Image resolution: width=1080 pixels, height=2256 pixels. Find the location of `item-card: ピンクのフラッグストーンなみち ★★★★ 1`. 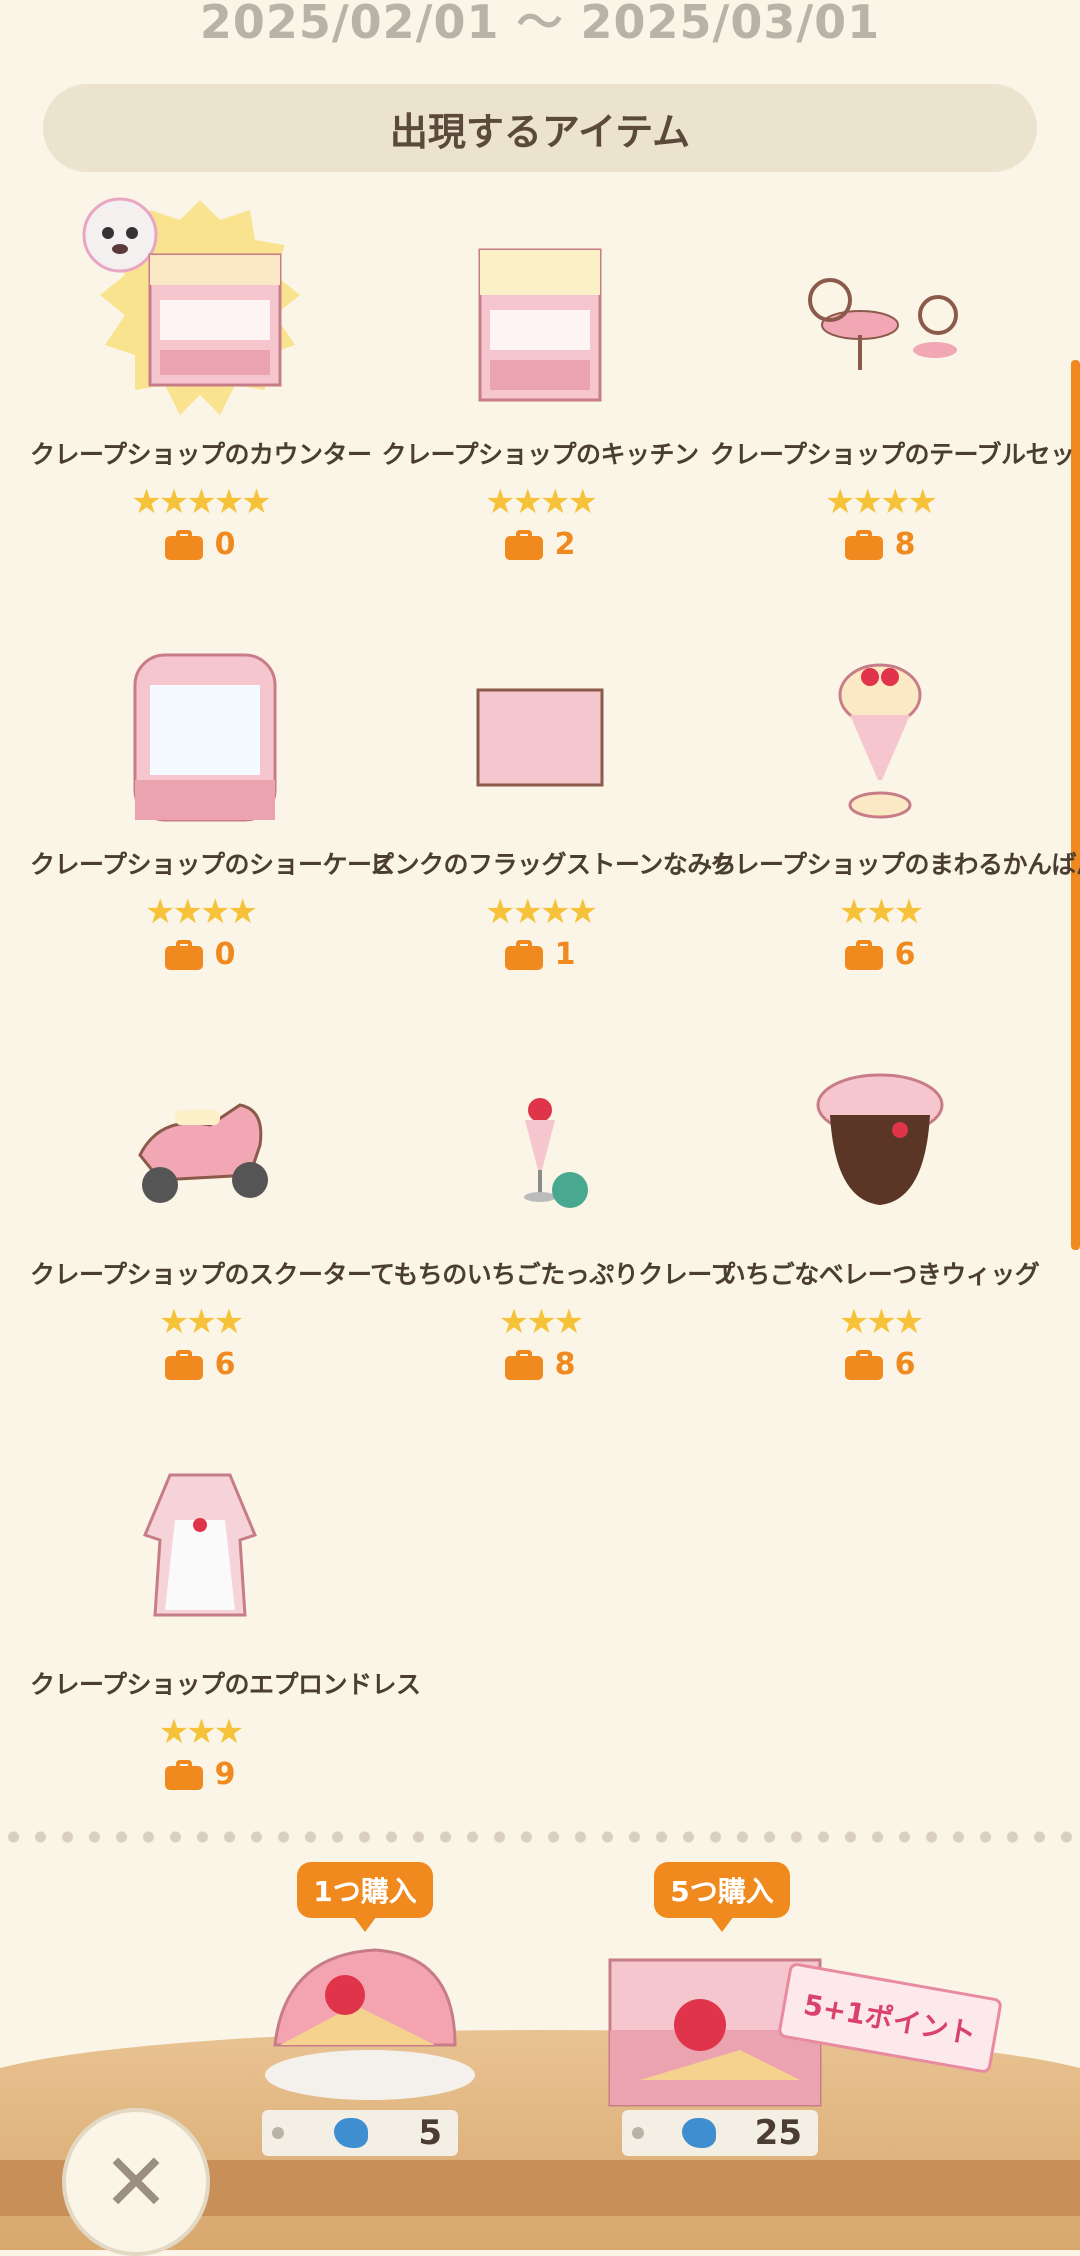

item-card: ピンクのフラッグストーンなみち ★★★★ 1 is located at coordinates (553, 795).